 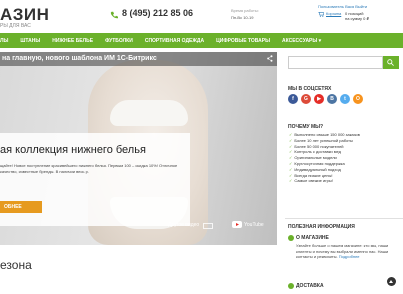 I want to click on banner-heading: ая коллекция нижнего белья, so click(x=73, y=150).